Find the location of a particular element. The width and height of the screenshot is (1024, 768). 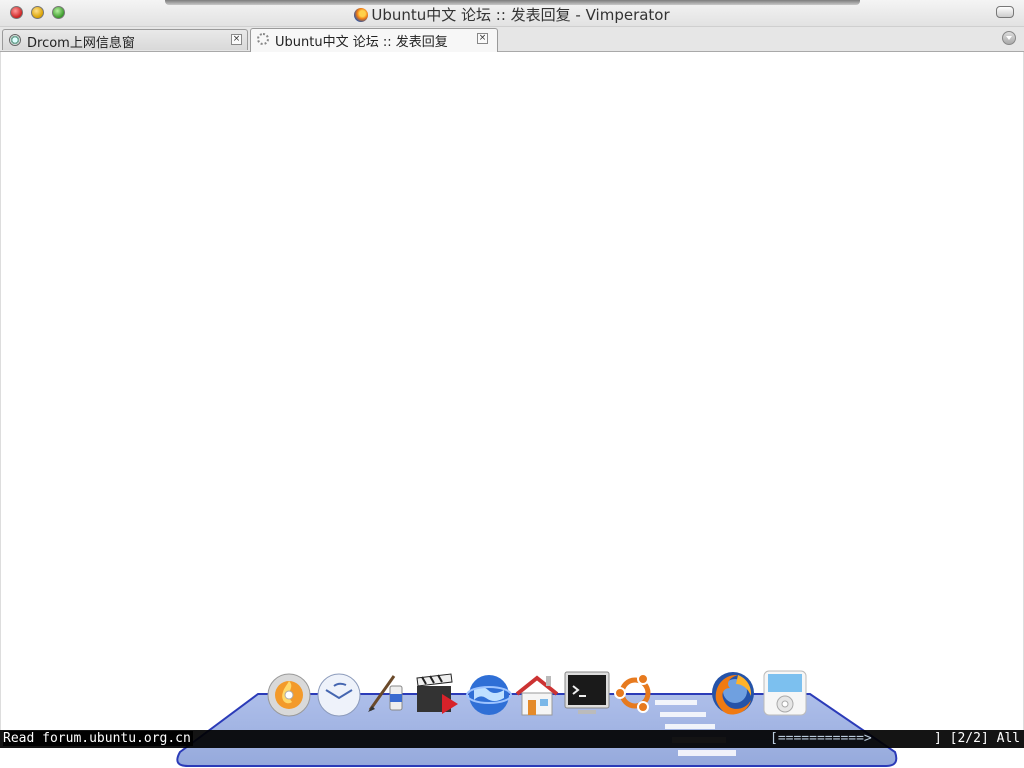

disc-burner-icon is located at coordinates (289, 695).